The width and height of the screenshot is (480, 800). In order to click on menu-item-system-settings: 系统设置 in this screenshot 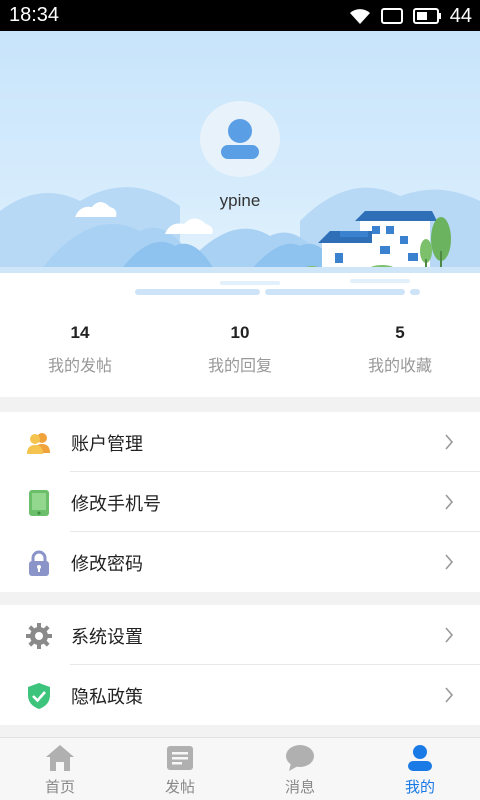, I will do `click(240, 635)`.